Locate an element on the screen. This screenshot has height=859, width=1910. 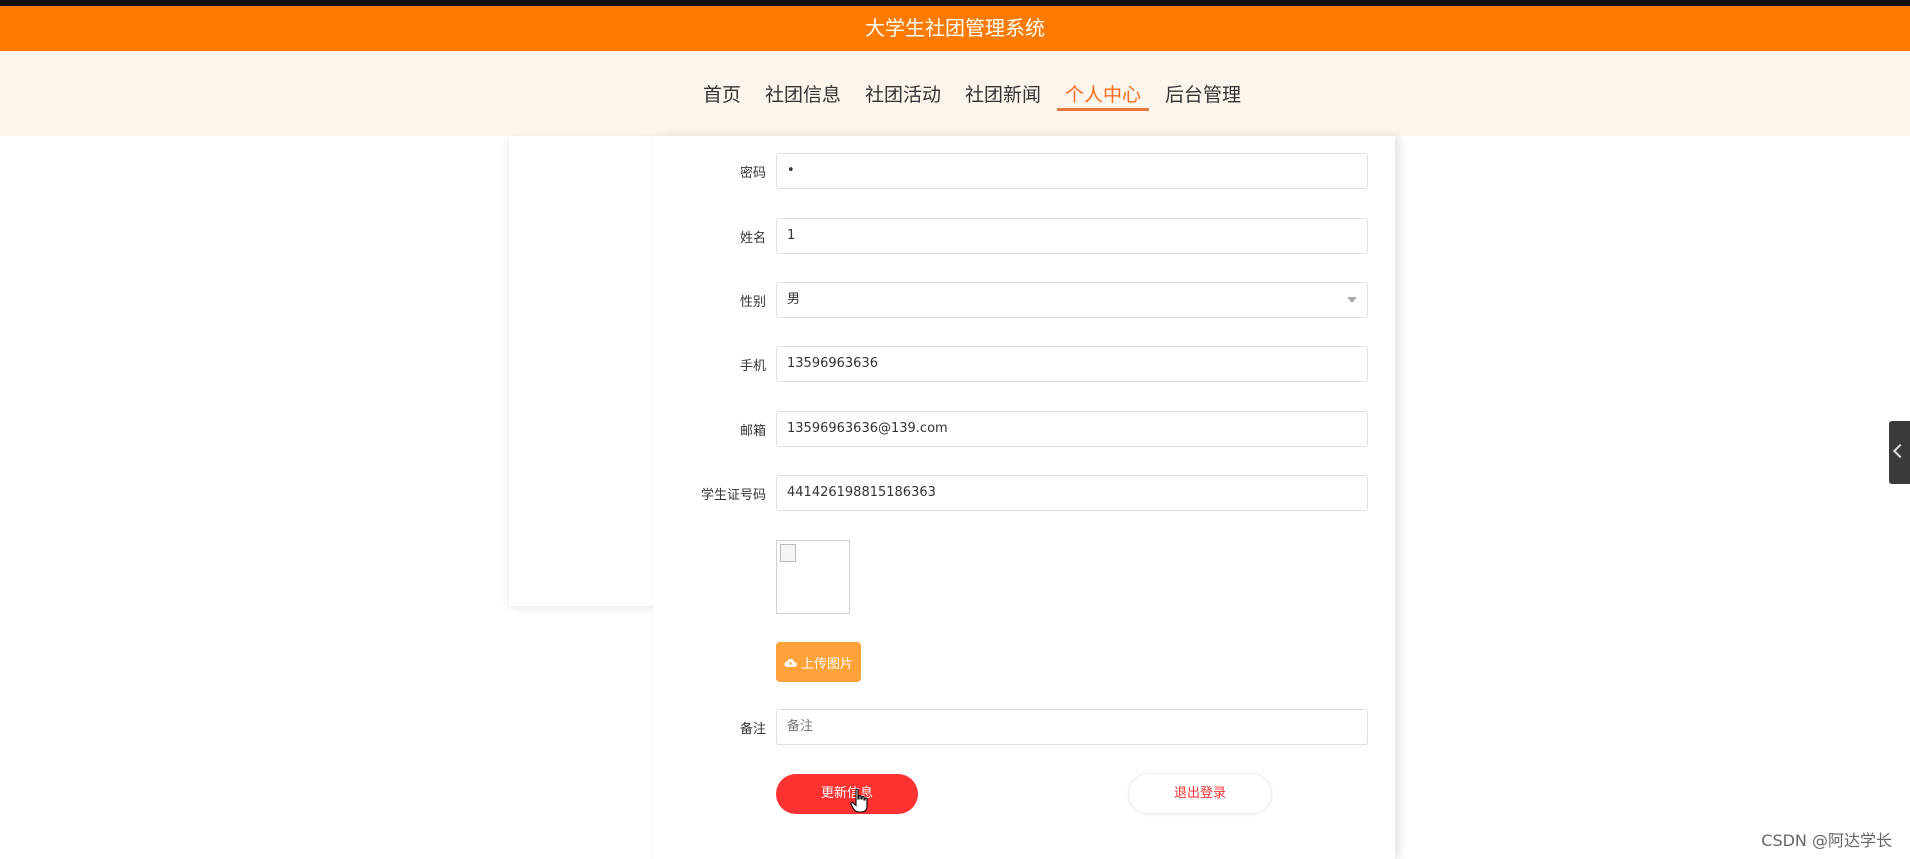
avatar-image-preview is located at coordinates (813, 577).